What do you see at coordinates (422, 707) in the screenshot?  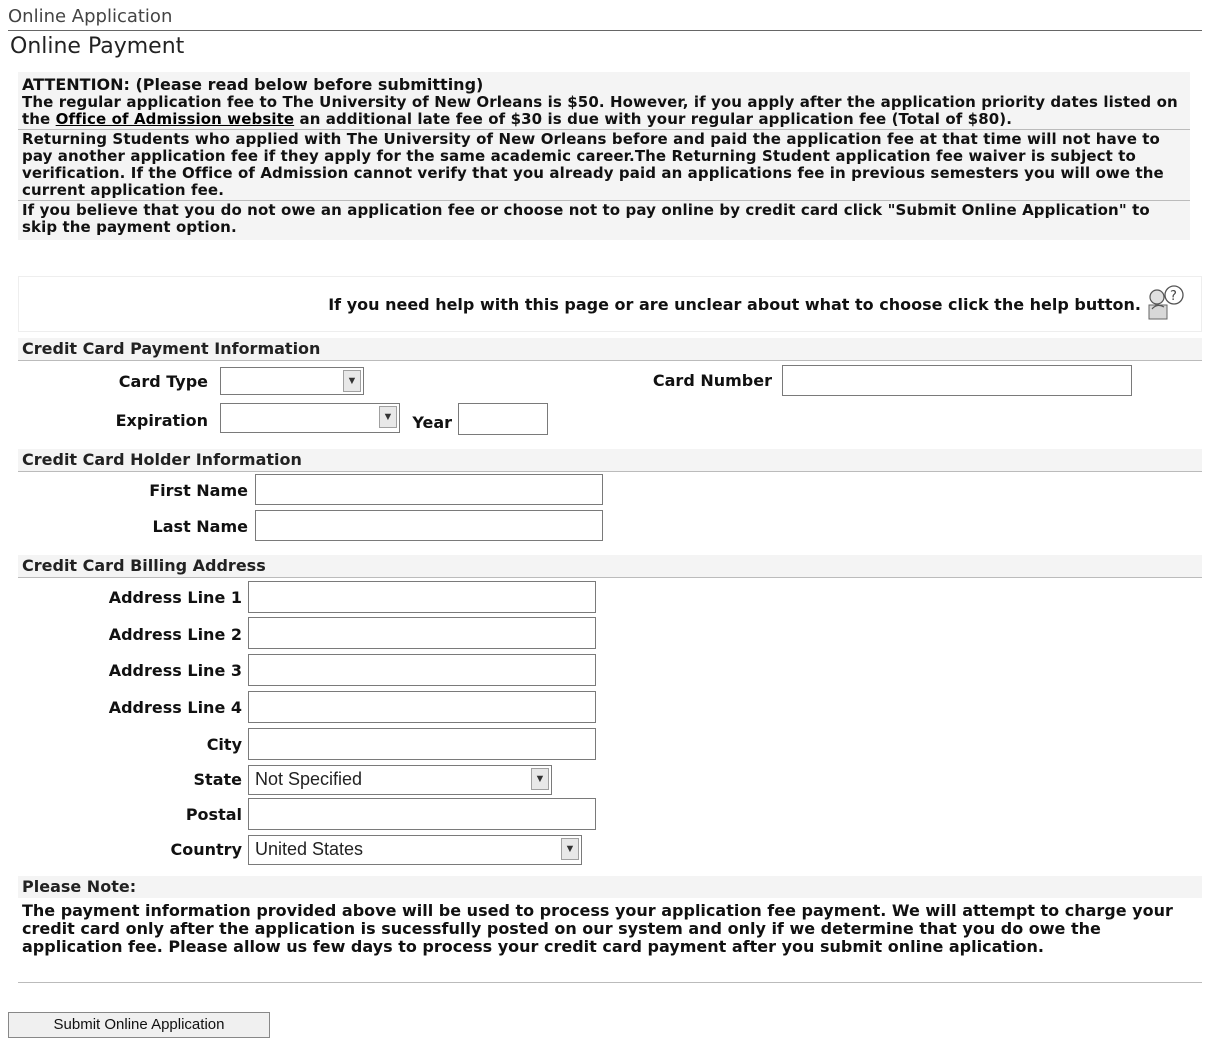 I see `address-line-4-input` at bounding box center [422, 707].